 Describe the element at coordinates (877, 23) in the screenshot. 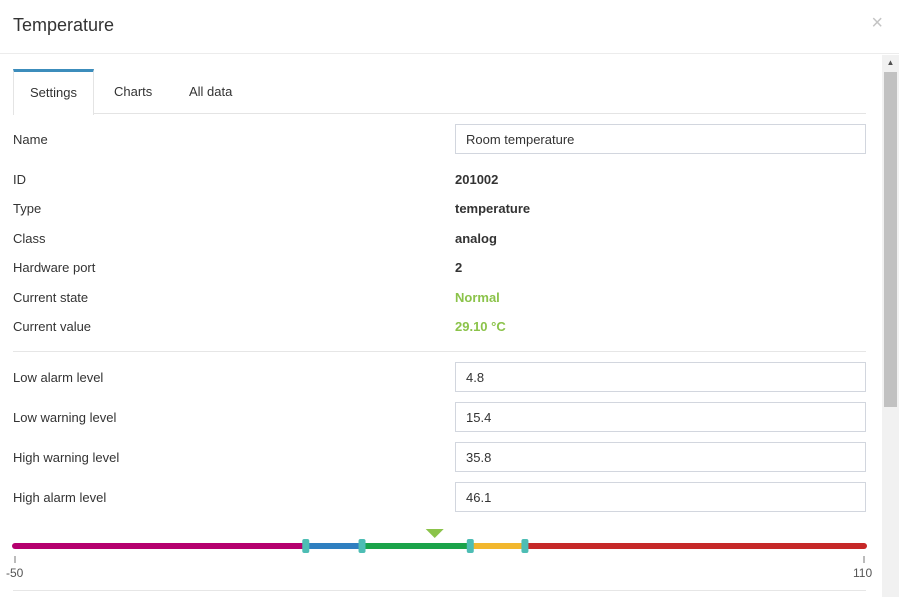

I see `close-icon: ×` at that location.